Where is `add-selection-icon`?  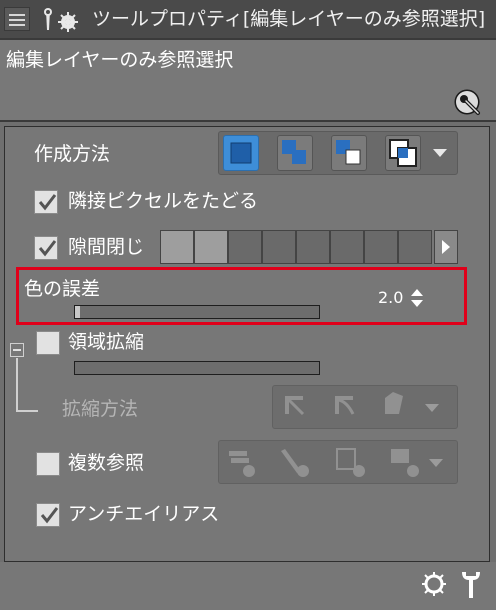 add-selection-icon is located at coordinates (294, 152).